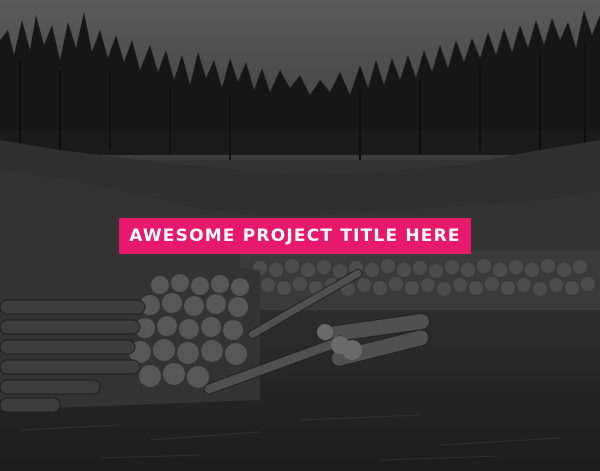  What do you see at coordinates (420, 280) in the screenshot?
I see `back-log-stack` at bounding box center [420, 280].